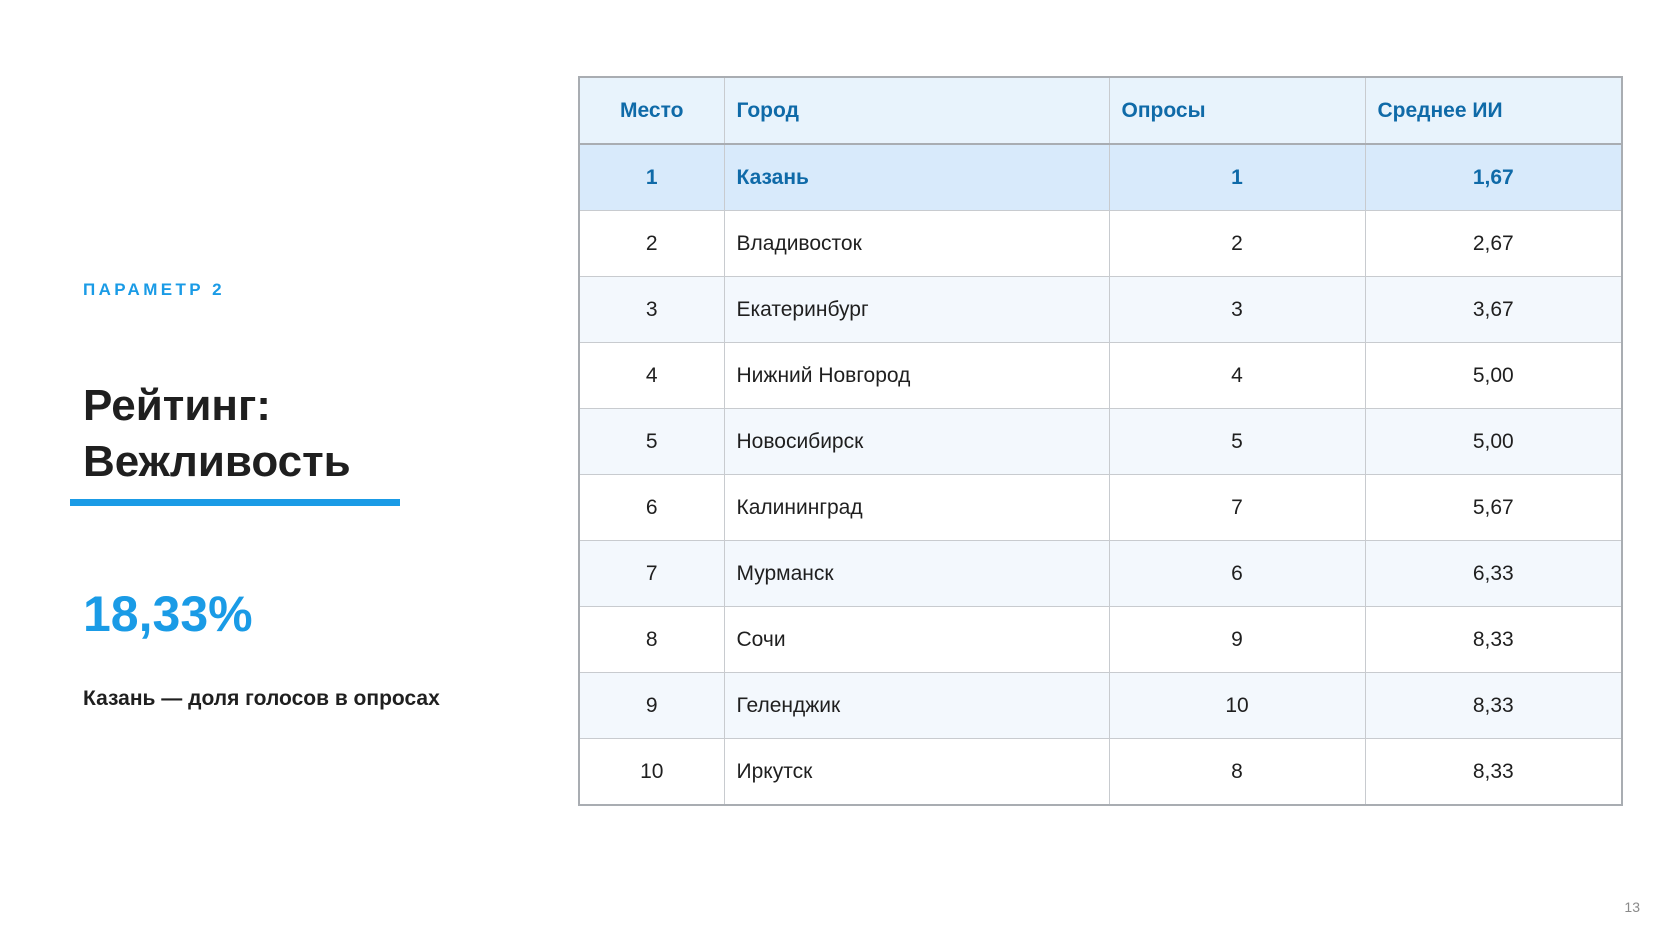 Image resolution: width=1680 pixels, height=945 pixels. I want to click on cell-avg: 3,67, so click(1493, 309).